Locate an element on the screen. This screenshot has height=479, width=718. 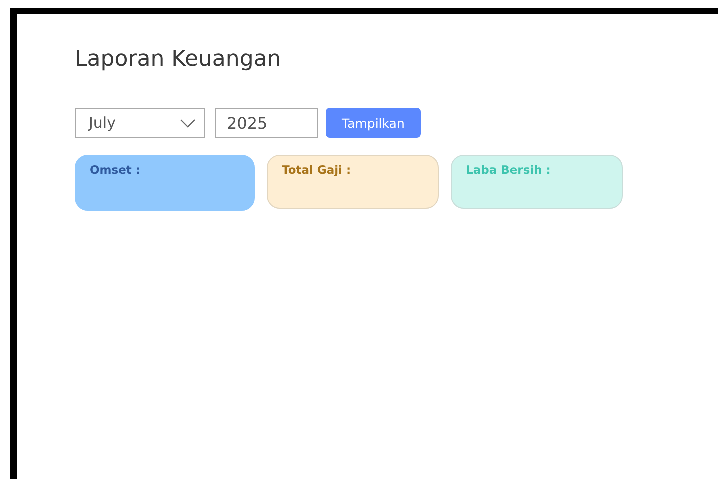
month-dropdown: July is located at coordinates (140, 123).